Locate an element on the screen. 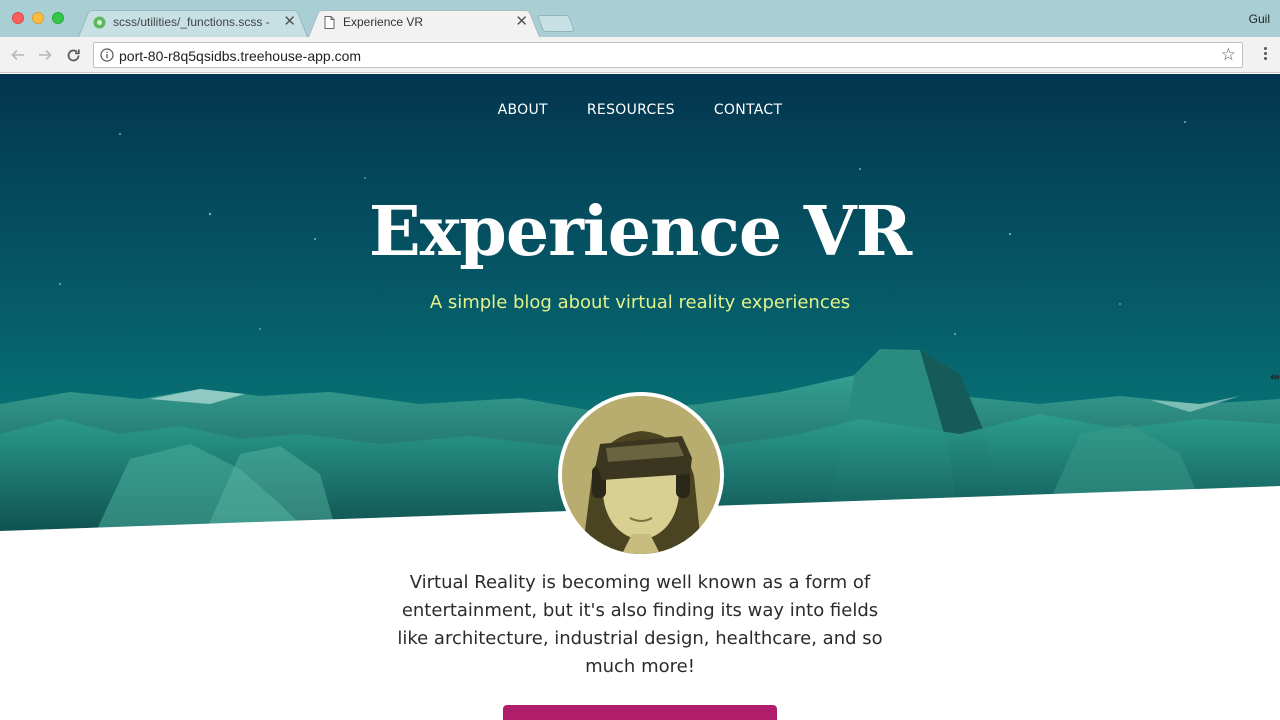 The height and width of the screenshot is (720, 1280). info-icon is located at coordinates (107, 55).